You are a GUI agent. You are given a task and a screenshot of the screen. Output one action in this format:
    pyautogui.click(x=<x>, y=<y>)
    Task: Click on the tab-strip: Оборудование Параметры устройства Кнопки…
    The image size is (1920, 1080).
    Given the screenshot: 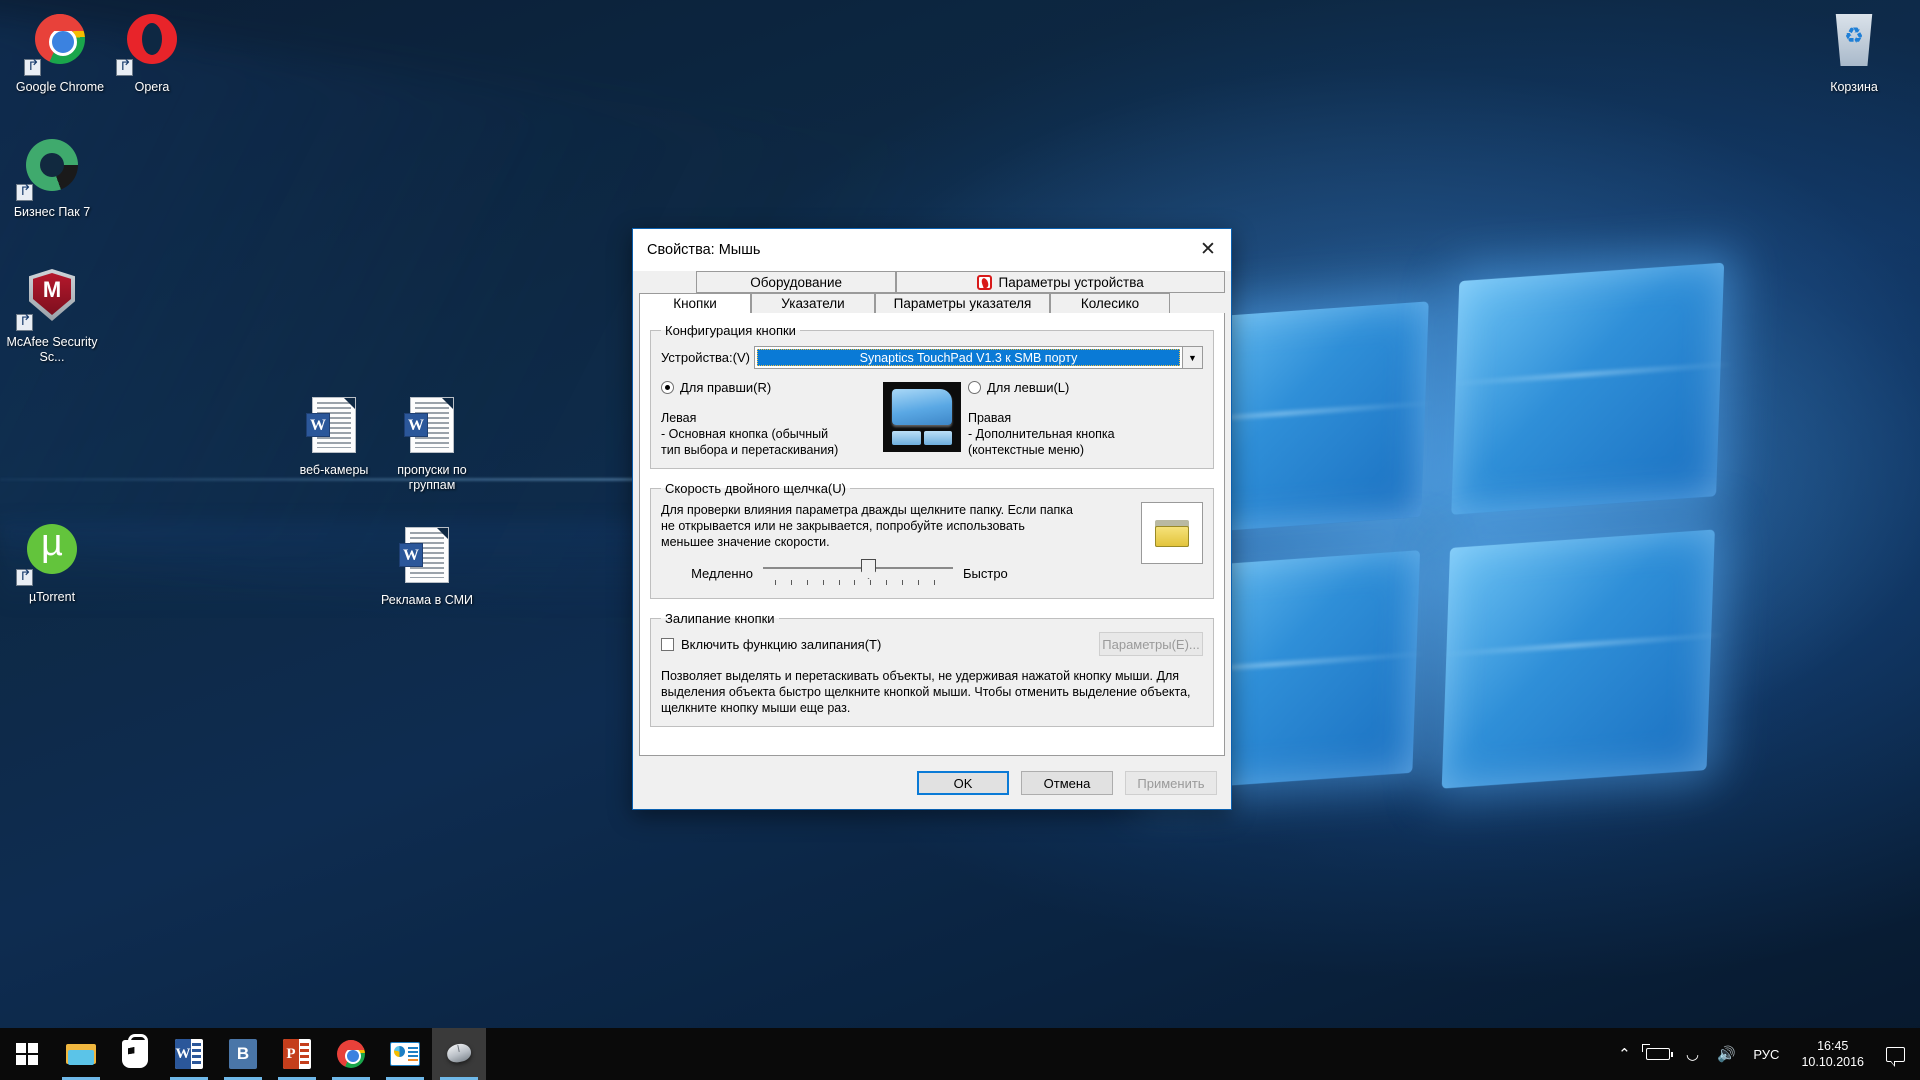 What is the action you would take?
    pyautogui.click(x=932, y=292)
    